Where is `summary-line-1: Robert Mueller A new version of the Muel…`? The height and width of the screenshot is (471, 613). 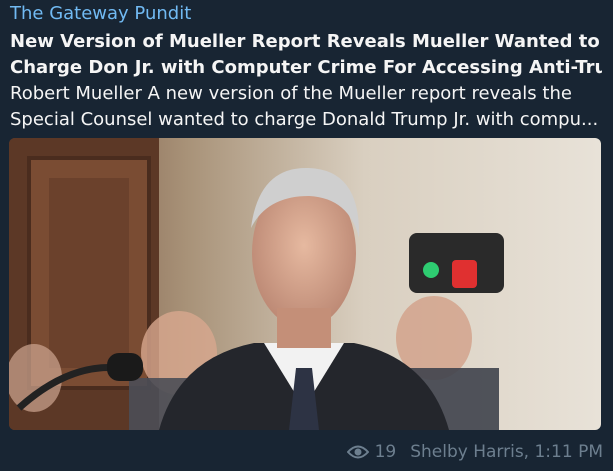 summary-line-1: Robert Mueller A new version of the Muel… is located at coordinates (291, 93).